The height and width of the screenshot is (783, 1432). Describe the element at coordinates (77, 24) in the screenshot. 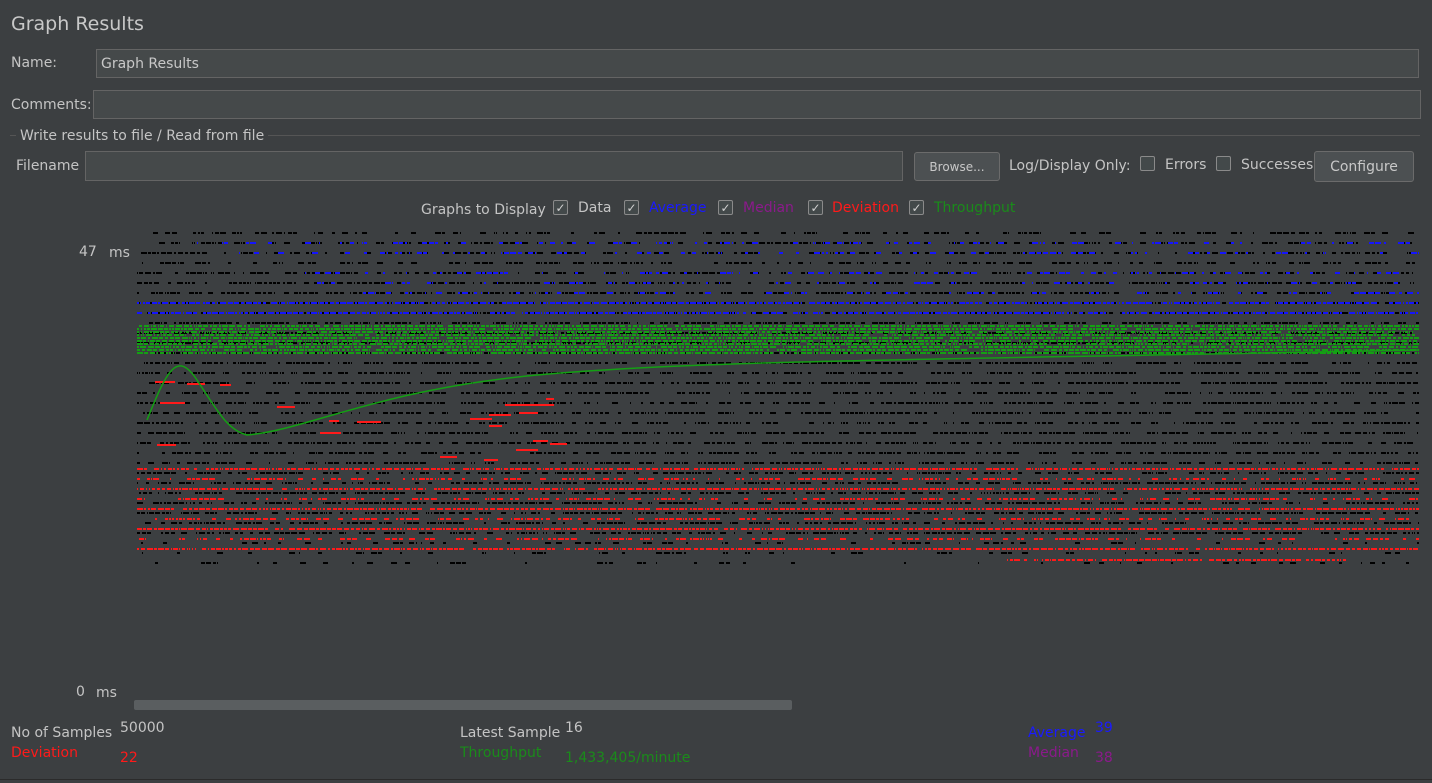

I see `window-title: Graph Results` at that location.